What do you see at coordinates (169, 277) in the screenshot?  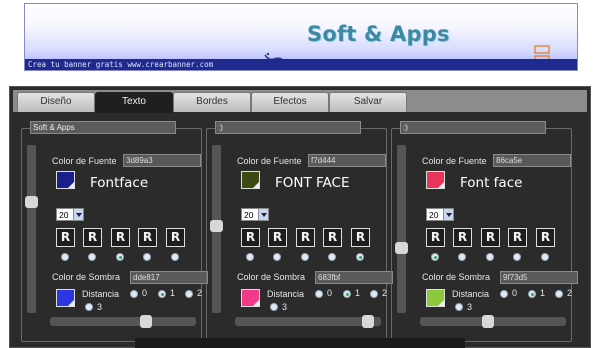 I see `shadow-color-hex: dde817` at bounding box center [169, 277].